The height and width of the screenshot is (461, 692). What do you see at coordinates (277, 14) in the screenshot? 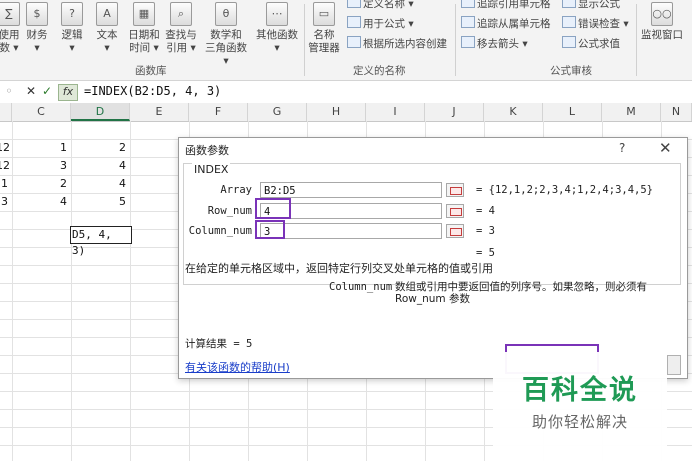
I see `books-icon: ⋯` at bounding box center [277, 14].